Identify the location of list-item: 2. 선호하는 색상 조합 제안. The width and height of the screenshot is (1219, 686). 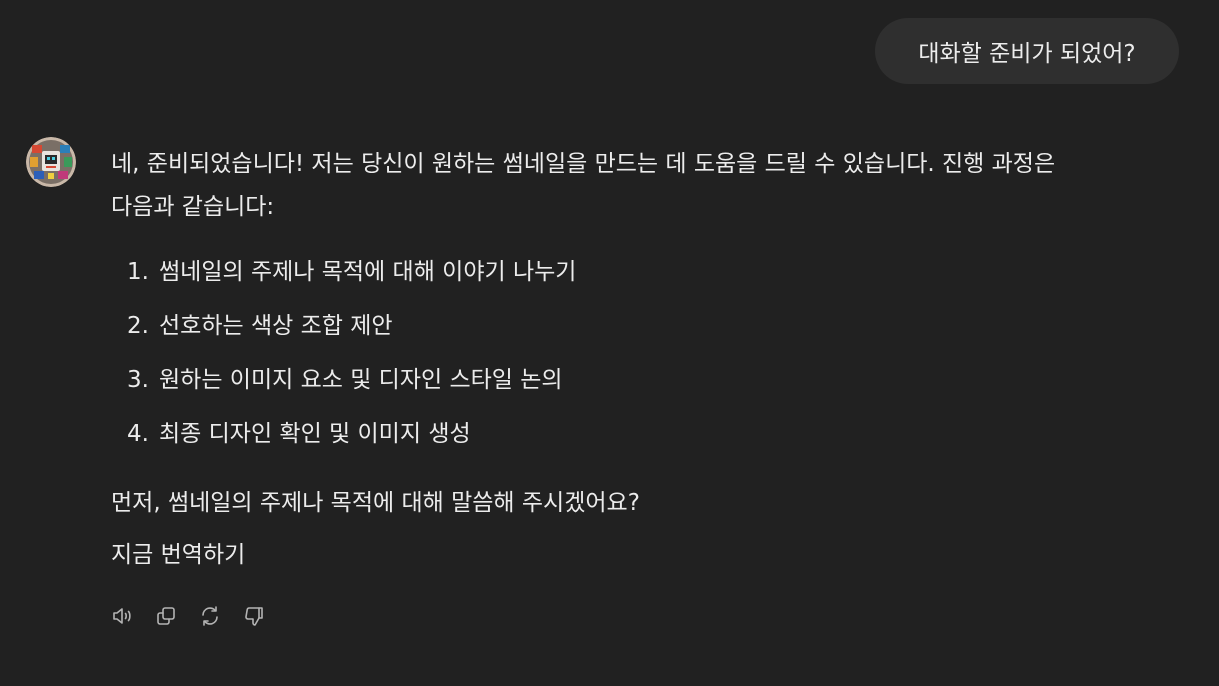
(651, 326).